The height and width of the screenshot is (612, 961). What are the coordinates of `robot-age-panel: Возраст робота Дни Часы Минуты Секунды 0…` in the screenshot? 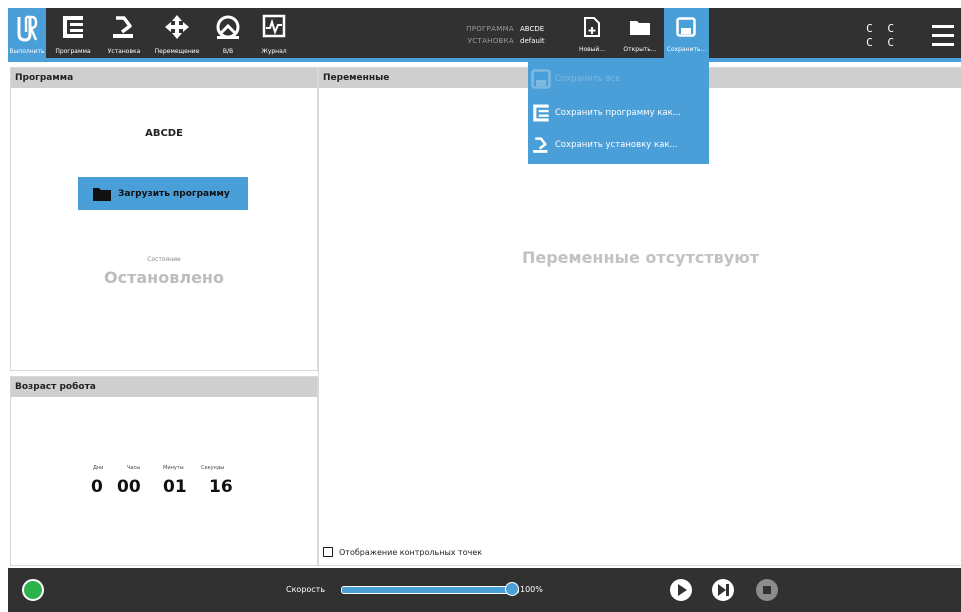 It's located at (164, 471).